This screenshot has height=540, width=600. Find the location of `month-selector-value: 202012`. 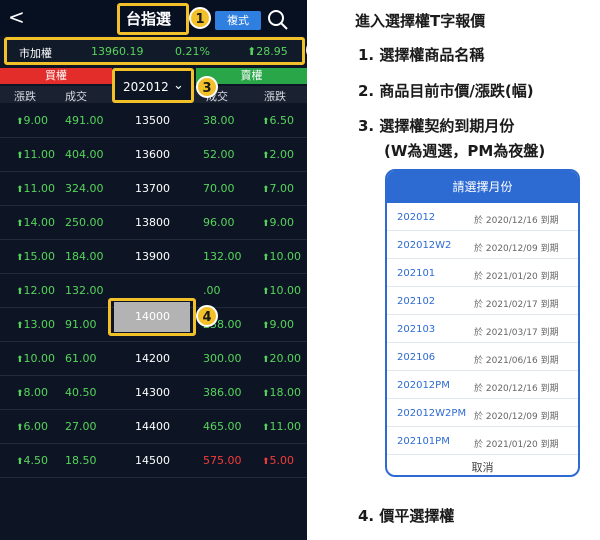

month-selector-value: 202012 is located at coordinates (146, 87).